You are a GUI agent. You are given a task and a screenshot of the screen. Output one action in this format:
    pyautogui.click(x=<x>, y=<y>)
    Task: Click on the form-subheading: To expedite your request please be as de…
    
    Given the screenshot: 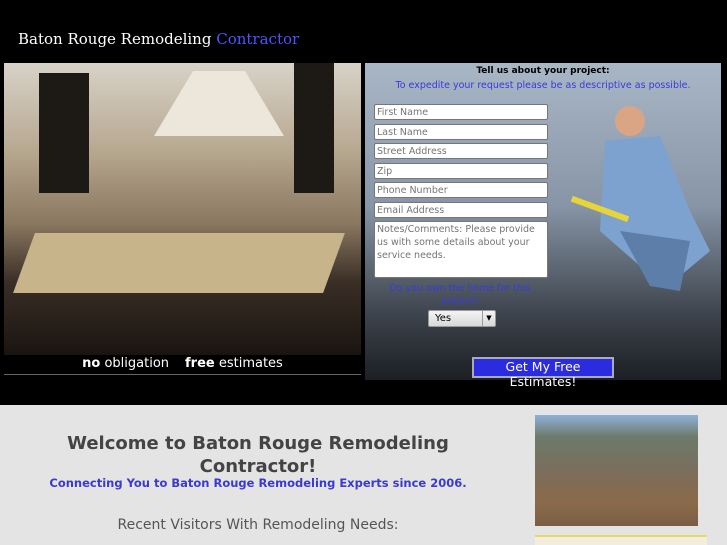 What is the action you would take?
    pyautogui.click(x=543, y=85)
    